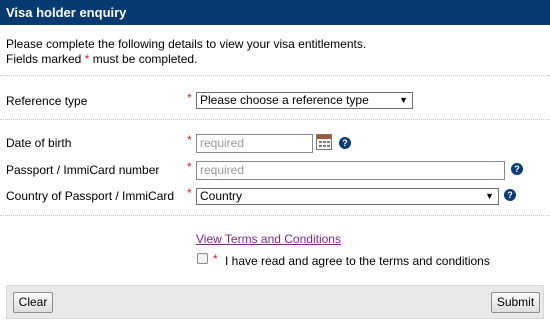 The width and height of the screenshot is (550, 320). Describe the element at coordinates (324, 142) in the screenshot. I see `calendar-icon` at that location.